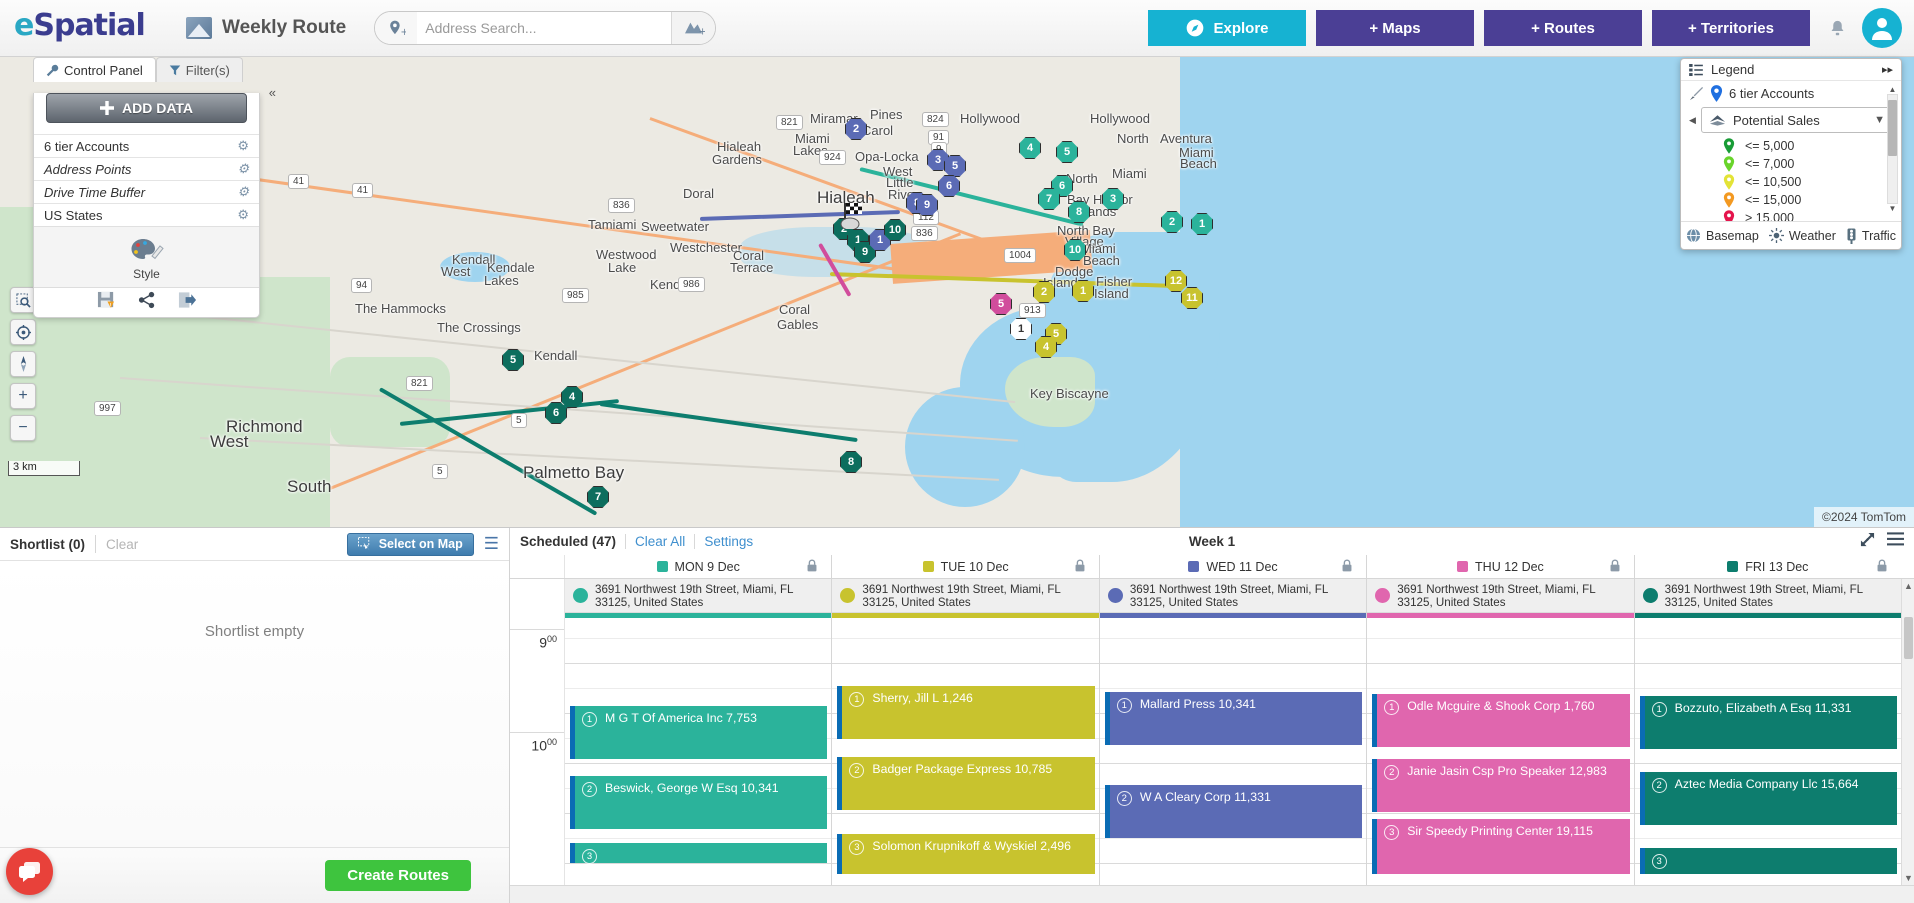  What do you see at coordinates (23, 364) in the screenshot?
I see `compass-icon` at bounding box center [23, 364].